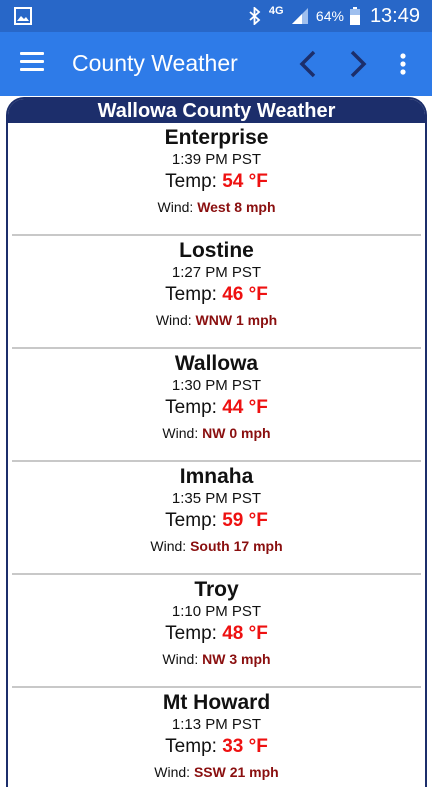  What do you see at coordinates (216, 385) in the screenshot?
I see `observation-time: 1:30 PM PST` at bounding box center [216, 385].